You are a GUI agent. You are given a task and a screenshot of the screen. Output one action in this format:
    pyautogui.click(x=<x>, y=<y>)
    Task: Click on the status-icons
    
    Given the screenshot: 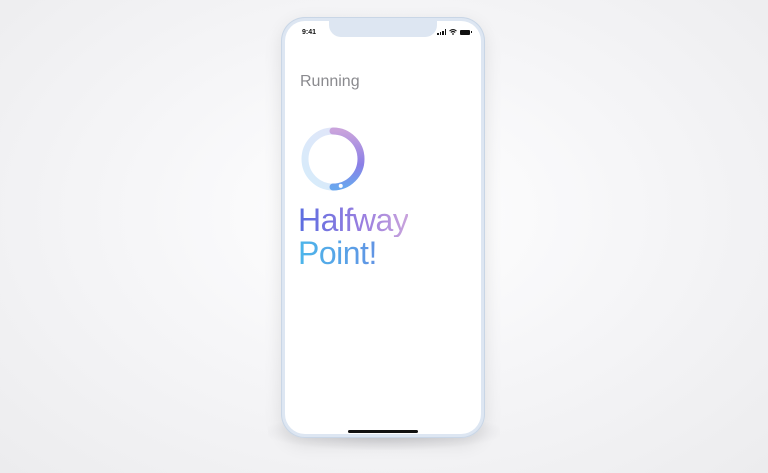 What is the action you would take?
    pyautogui.click(x=454, y=32)
    